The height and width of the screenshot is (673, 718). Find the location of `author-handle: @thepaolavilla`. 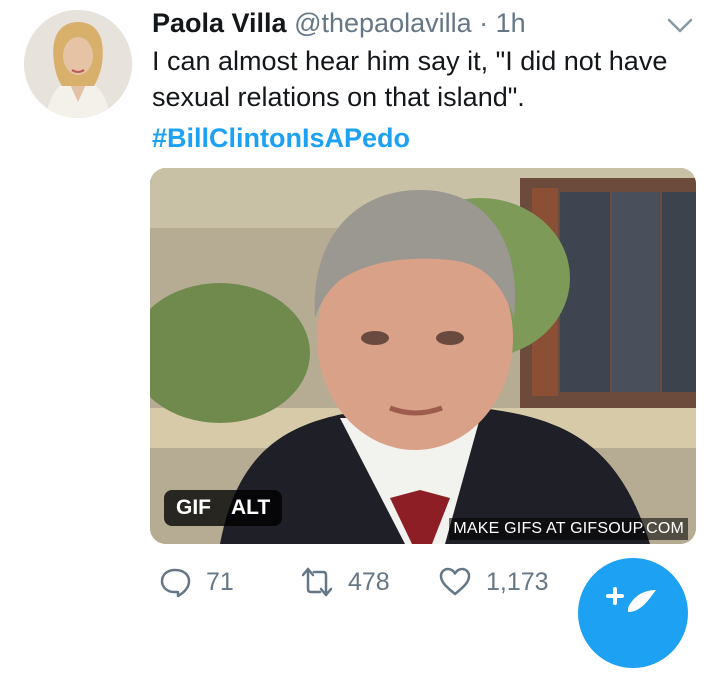

author-handle: @thepaolavilla is located at coordinates (383, 23).